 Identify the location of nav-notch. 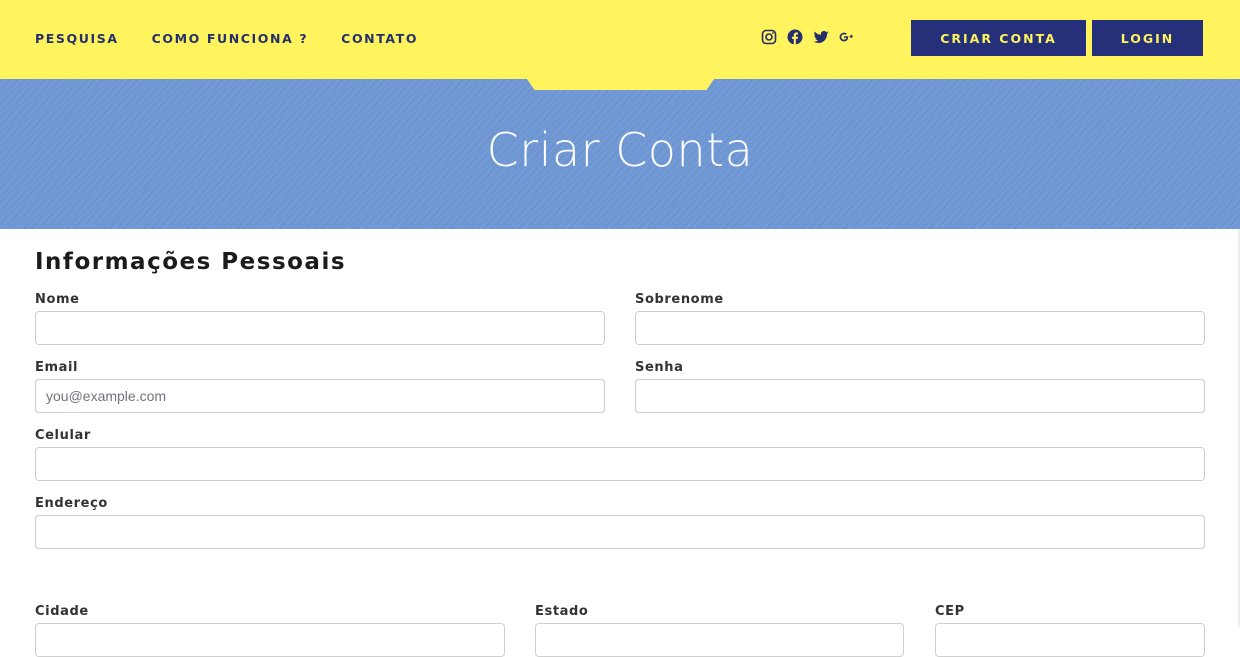
(620, 84).